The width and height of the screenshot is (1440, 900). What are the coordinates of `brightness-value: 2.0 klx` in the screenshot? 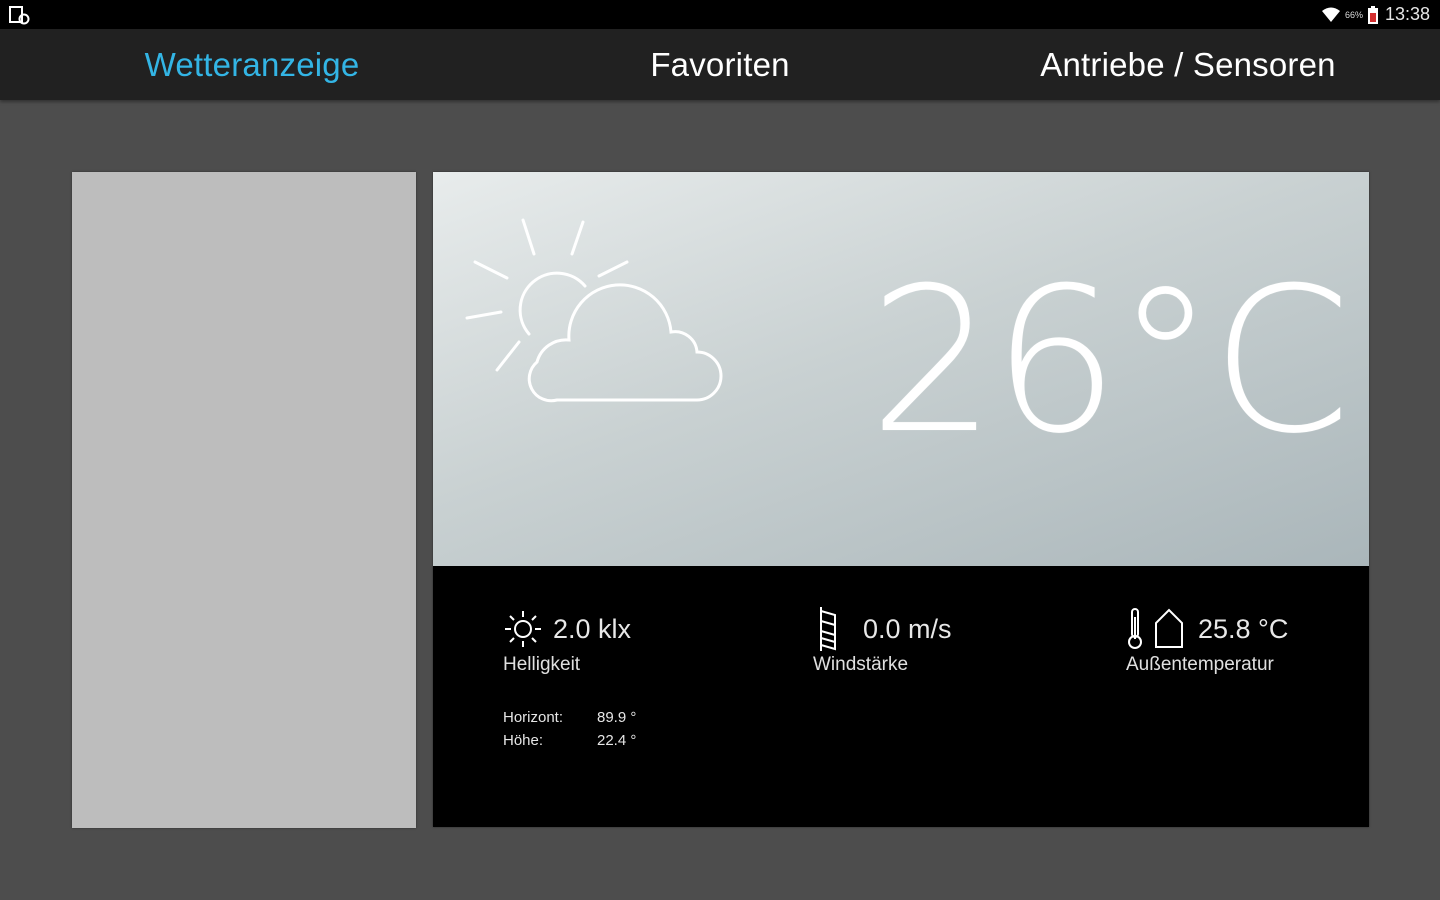 It's located at (592, 628).